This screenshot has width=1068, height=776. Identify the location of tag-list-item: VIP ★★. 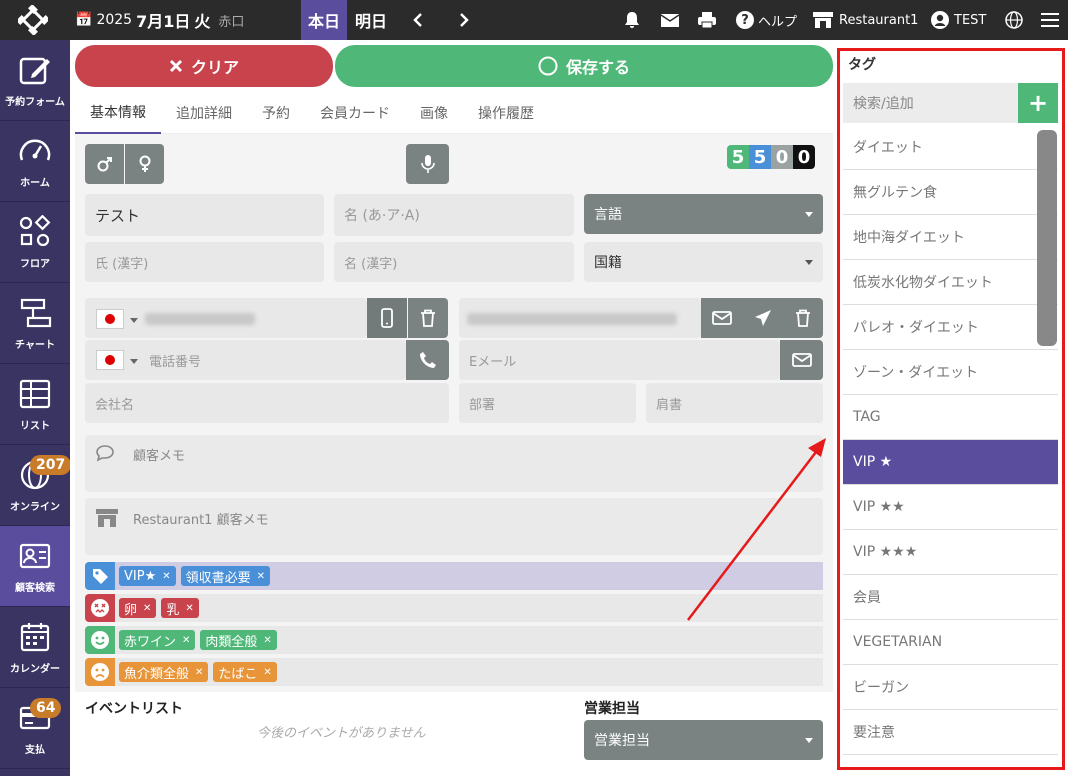
(950, 507).